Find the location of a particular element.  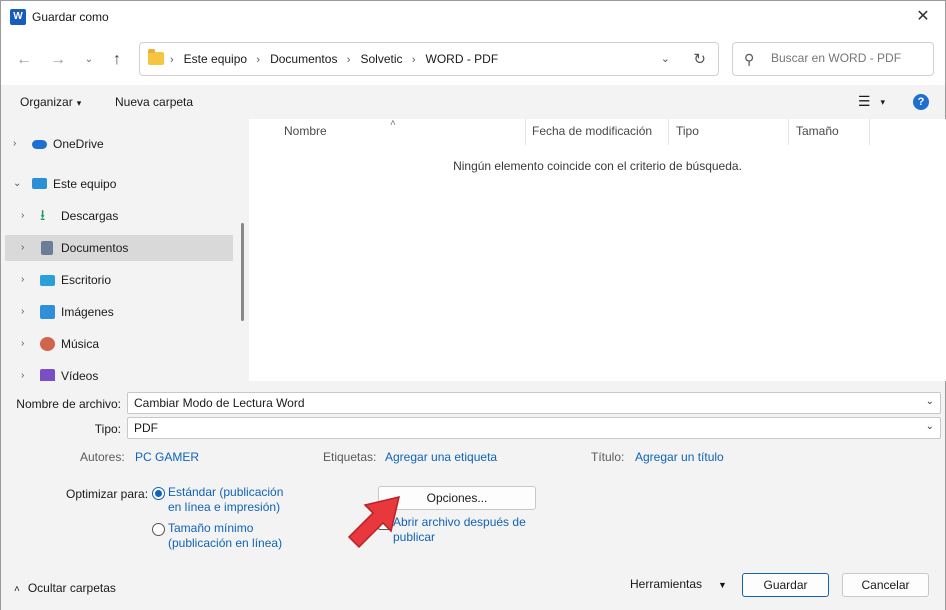

hide-folders-label: Ocultar carpetas is located at coordinates (71, 588).